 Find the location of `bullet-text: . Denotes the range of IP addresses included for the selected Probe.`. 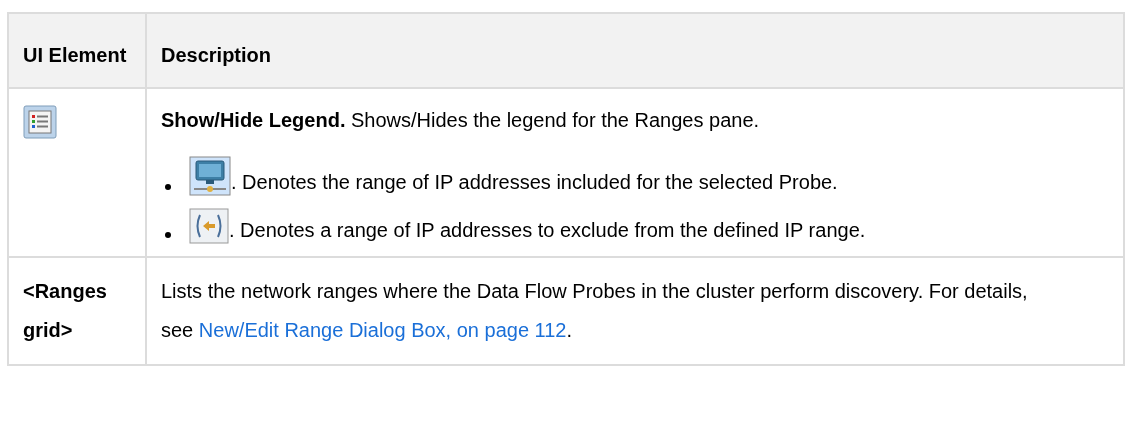

bullet-text: . Denotes the range of IP addresses included for the selected Probe. is located at coordinates (534, 182).